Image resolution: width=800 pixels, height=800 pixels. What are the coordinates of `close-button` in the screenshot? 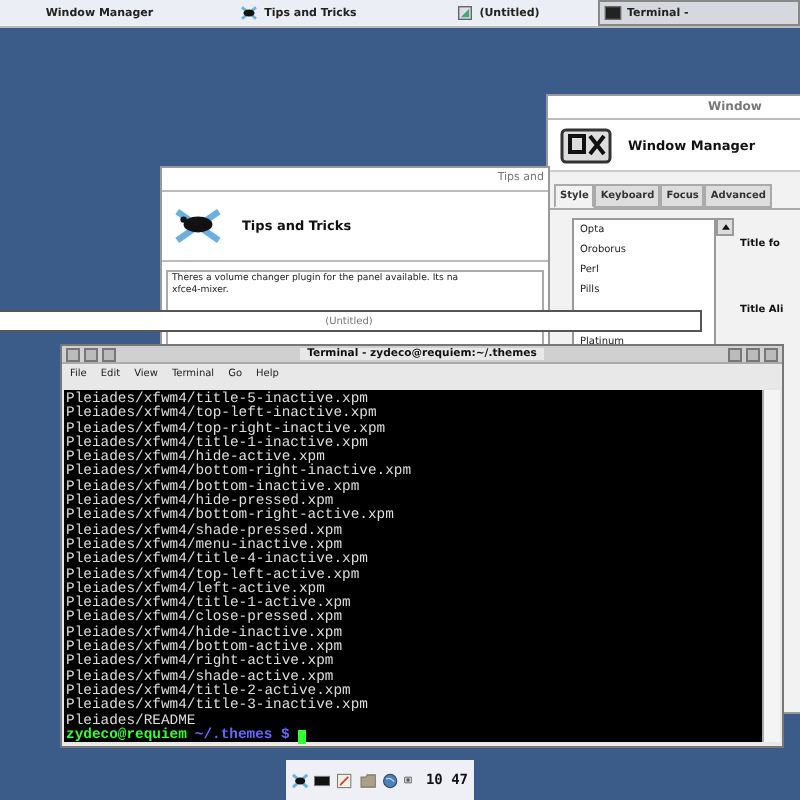 It's located at (770, 354).